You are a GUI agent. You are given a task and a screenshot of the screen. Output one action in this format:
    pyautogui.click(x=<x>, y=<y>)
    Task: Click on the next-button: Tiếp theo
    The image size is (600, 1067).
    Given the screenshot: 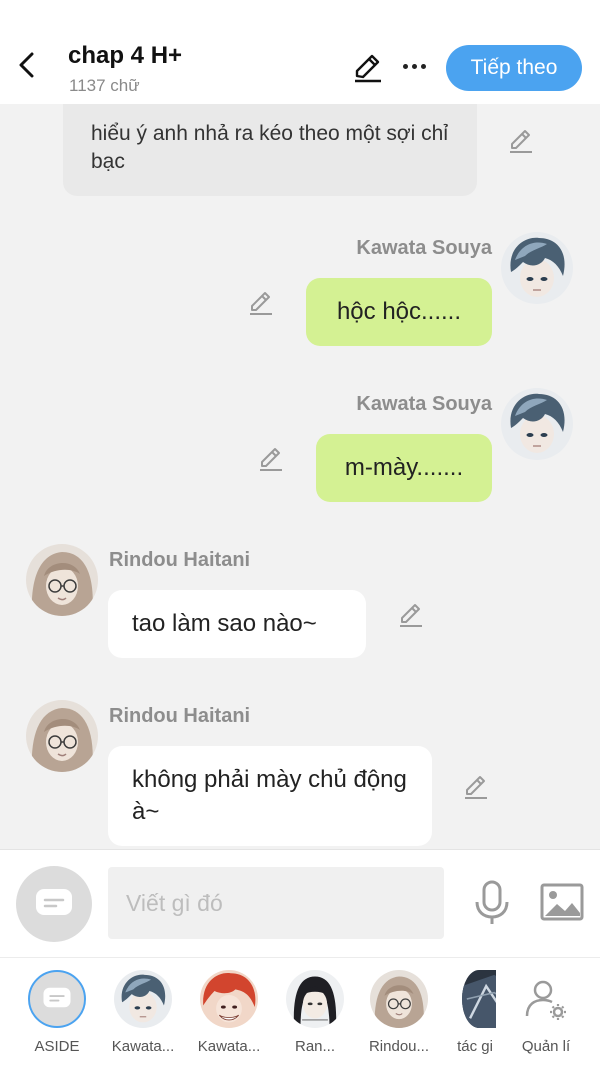 What is the action you would take?
    pyautogui.click(x=514, y=68)
    